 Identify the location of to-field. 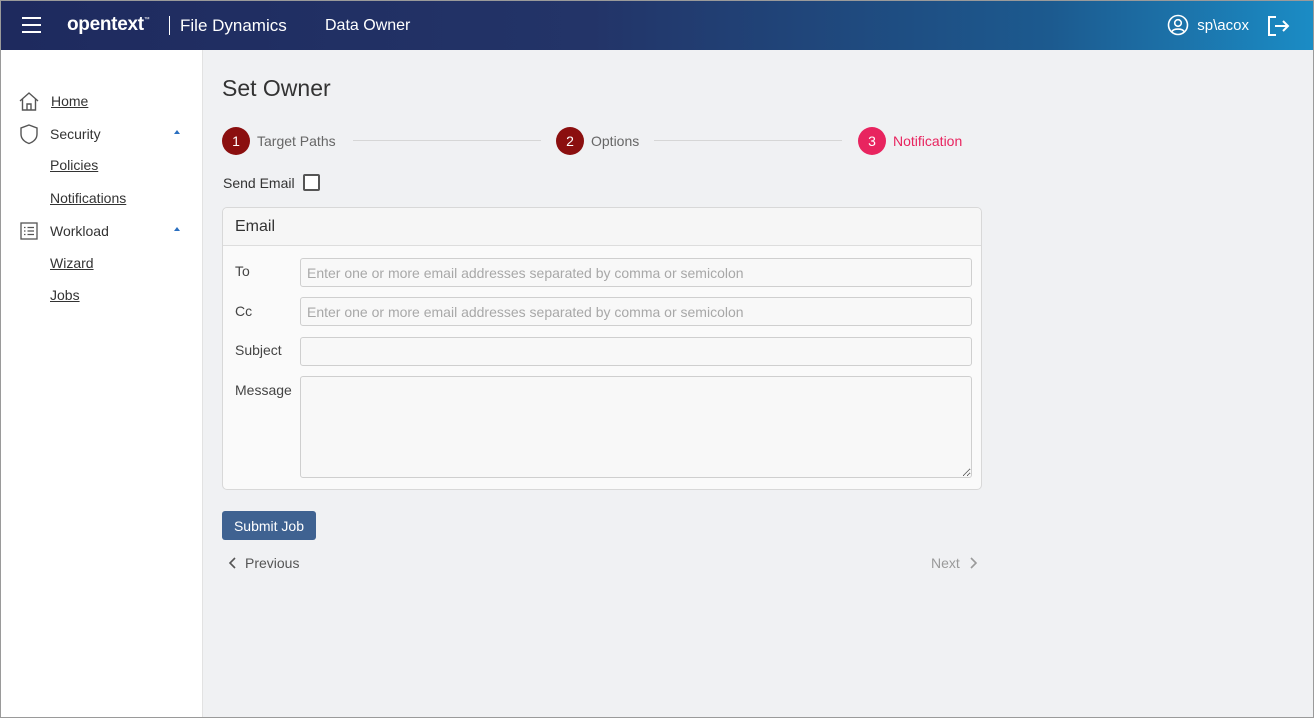
(636, 272).